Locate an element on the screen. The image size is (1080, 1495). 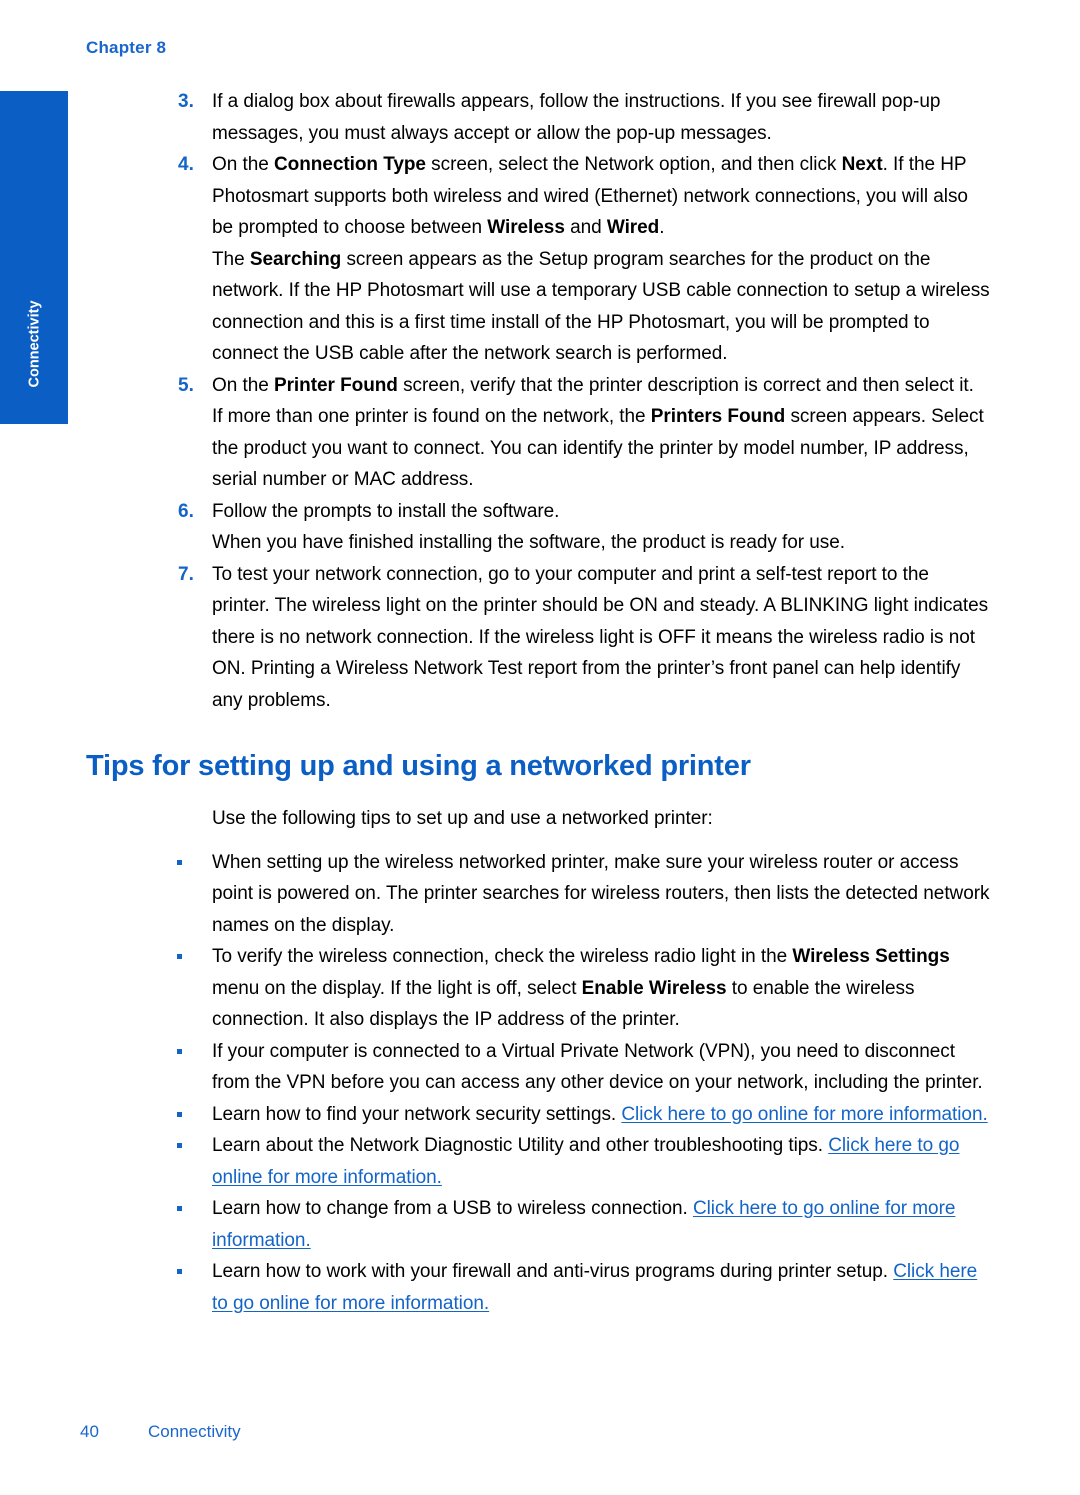
step-emphasis: Wired is located at coordinates (633, 227).